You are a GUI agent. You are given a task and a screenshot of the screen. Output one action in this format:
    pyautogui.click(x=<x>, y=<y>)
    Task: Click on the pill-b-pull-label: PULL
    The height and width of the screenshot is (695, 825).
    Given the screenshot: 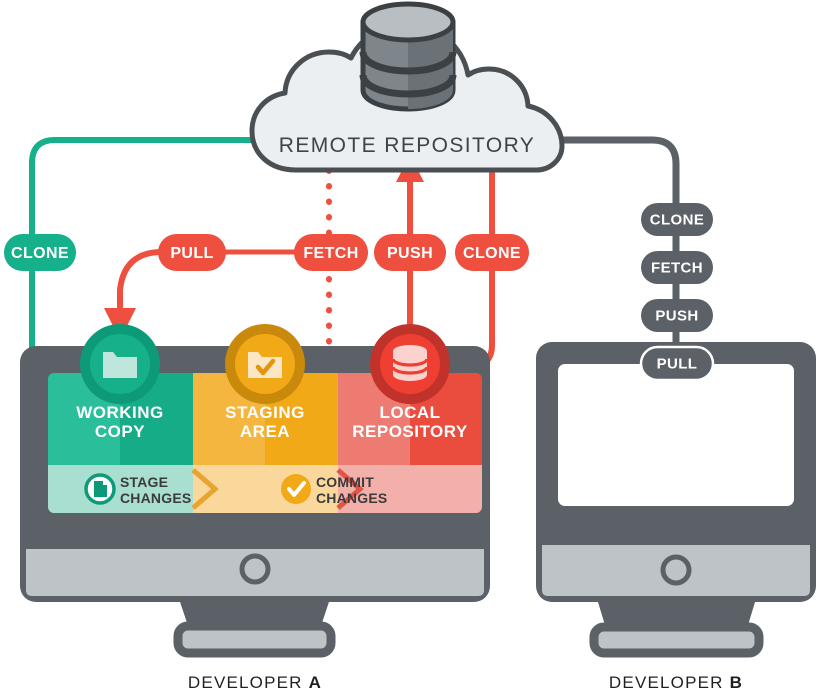 What is the action you would take?
    pyautogui.click(x=677, y=364)
    